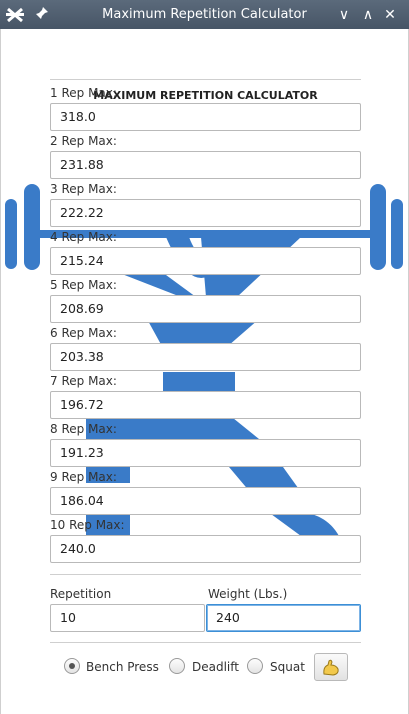  I want to click on rep-max-field: 222.22, so click(205, 213).